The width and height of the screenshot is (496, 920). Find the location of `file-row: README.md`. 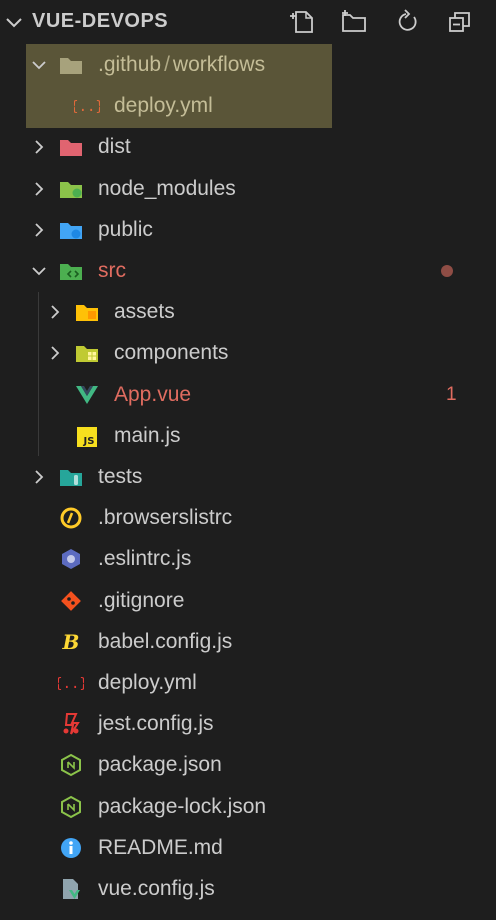

file-row: README.md is located at coordinates (248, 847).